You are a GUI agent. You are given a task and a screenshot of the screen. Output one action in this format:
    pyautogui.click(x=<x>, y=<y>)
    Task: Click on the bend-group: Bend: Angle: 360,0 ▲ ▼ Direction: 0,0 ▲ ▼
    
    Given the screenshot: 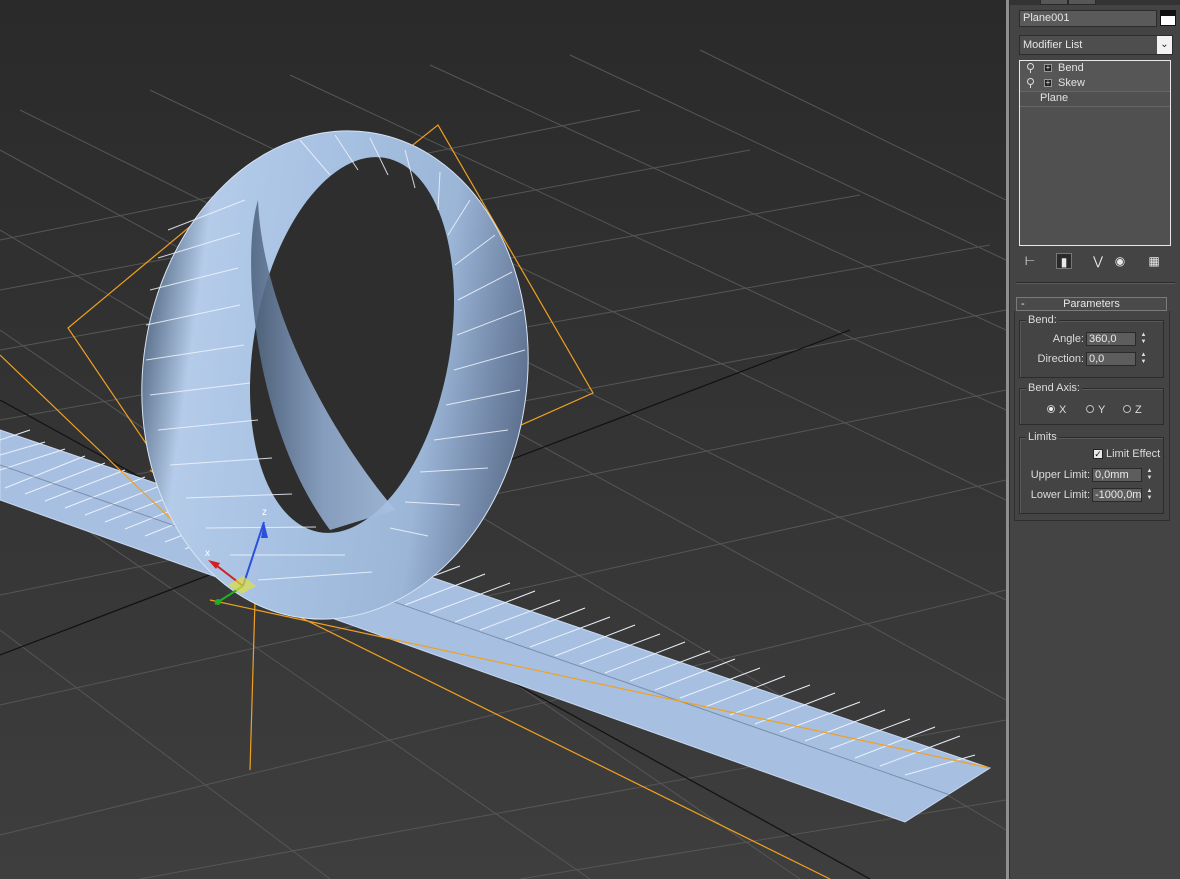 What is the action you would take?
    pyautogui.click(x=1091, y=346)
    